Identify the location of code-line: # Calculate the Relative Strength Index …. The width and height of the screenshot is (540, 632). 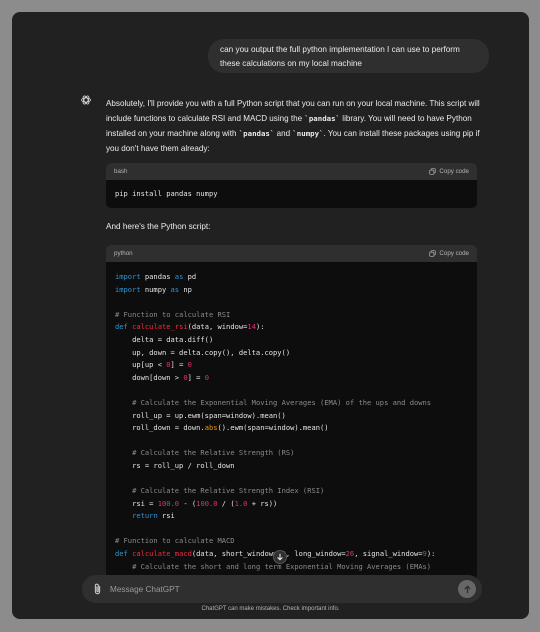
(291, 491).